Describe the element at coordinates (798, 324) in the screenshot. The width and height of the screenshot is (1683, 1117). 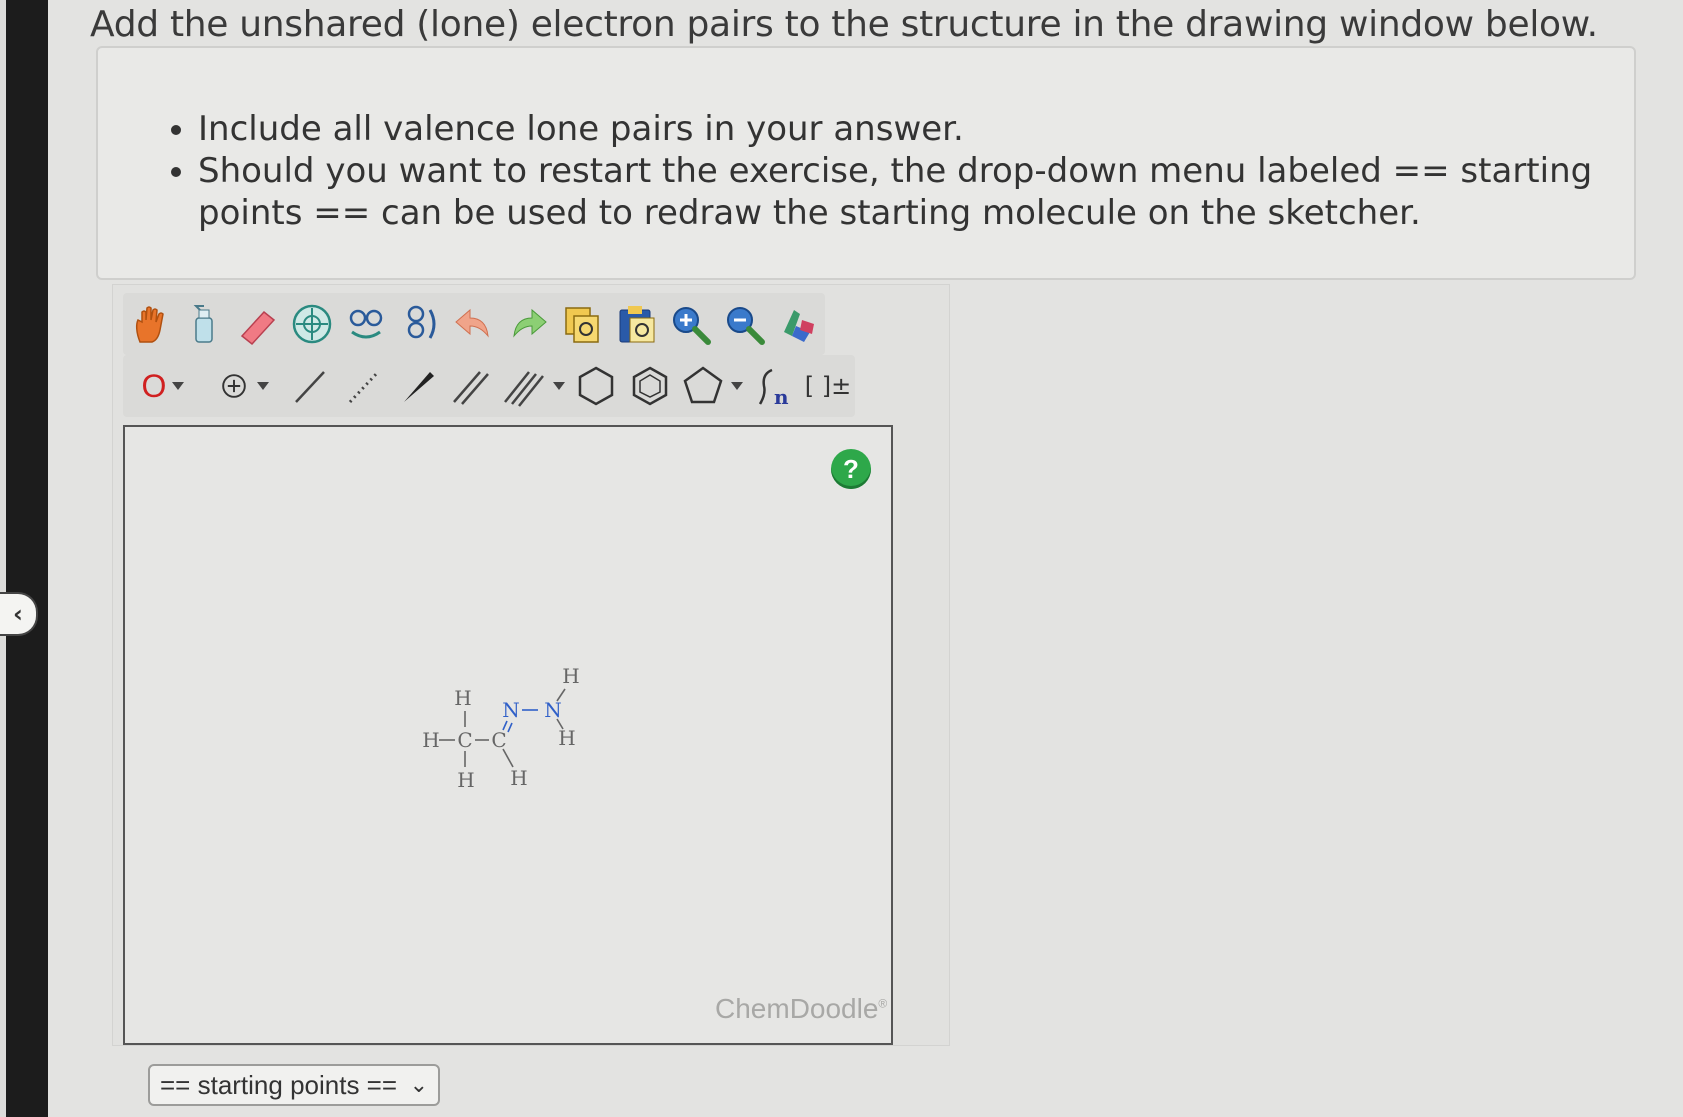
I see `clean-structure-icon` at that location.